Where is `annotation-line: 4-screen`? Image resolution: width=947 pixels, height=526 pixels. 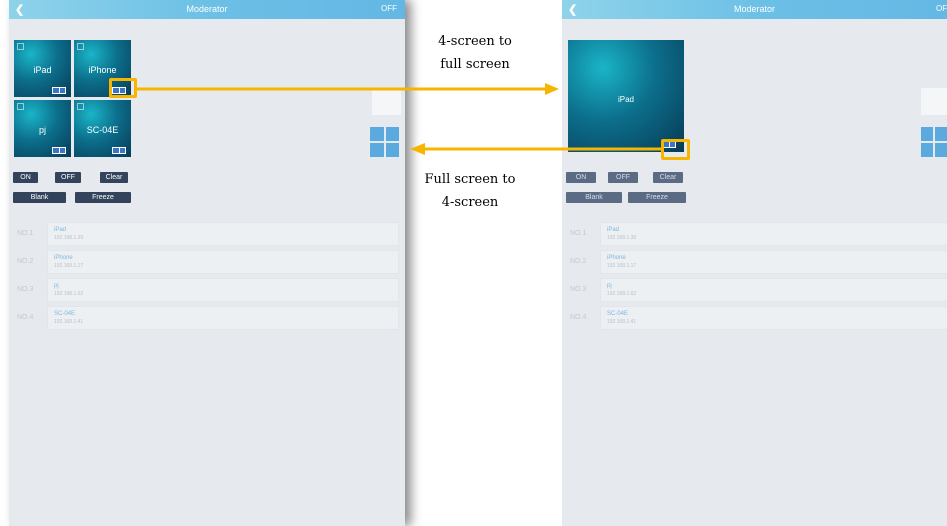
annotation-line: 4-screen is located at coordinates (470, 202).